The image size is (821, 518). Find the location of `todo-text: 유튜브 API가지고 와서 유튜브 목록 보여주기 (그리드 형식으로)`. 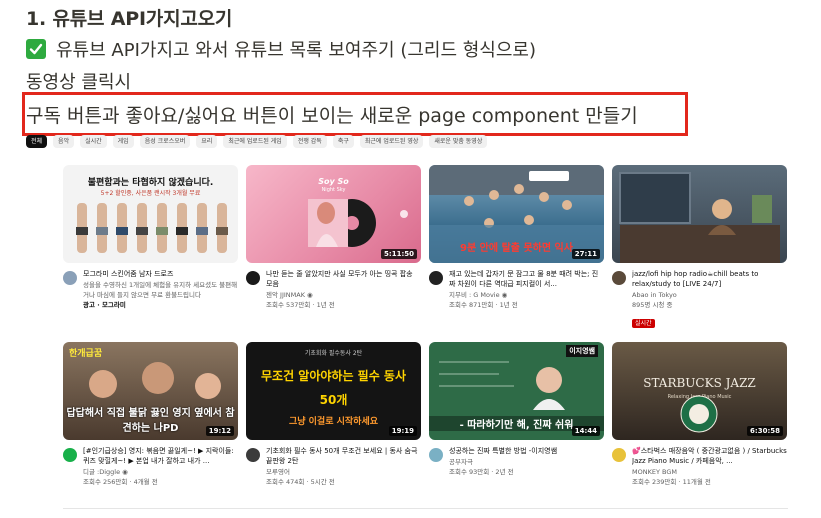

todo-text: 유튜브 API가지고 와서 유튜브 목록 보여주기 (그리드 형식으로) is located at coordinates (296, 50).